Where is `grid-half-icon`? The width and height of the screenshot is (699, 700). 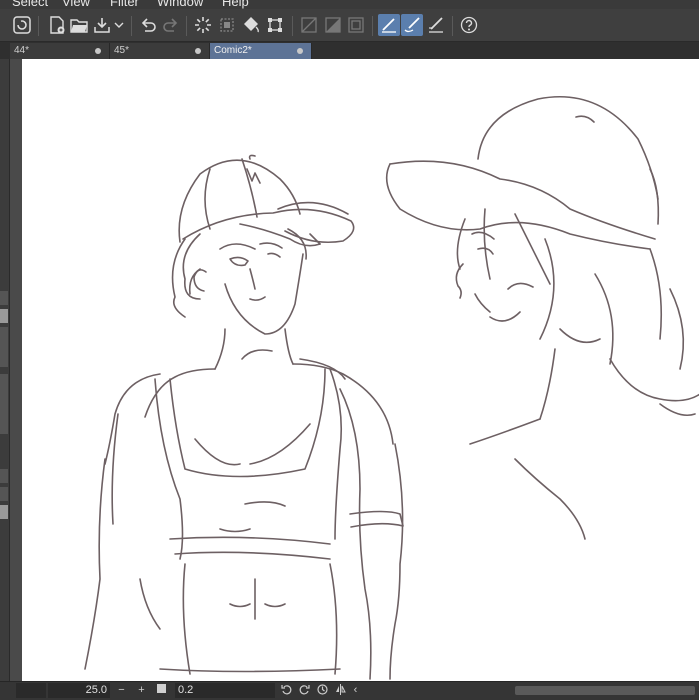 grid-half-icon is located at coordinates (333, 25).